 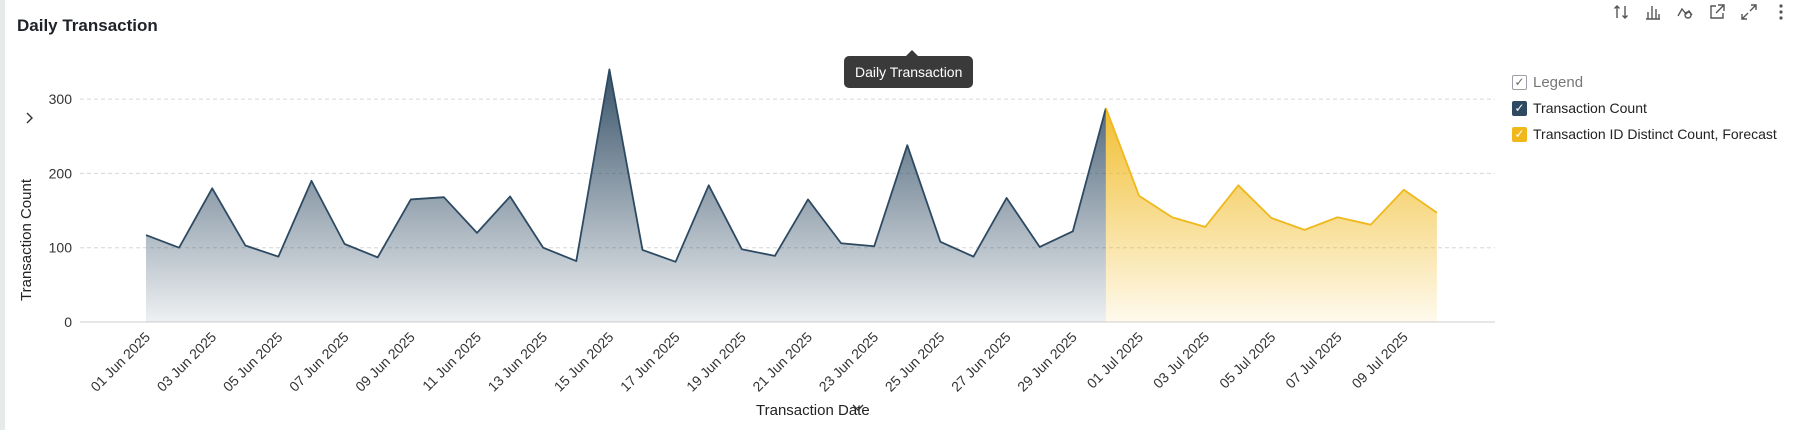 What do you see at coordinates (1247, 360) in the screenshot?
I see `x-tick-label: 05 Jul 2025` at bounding box center [1247, 360].